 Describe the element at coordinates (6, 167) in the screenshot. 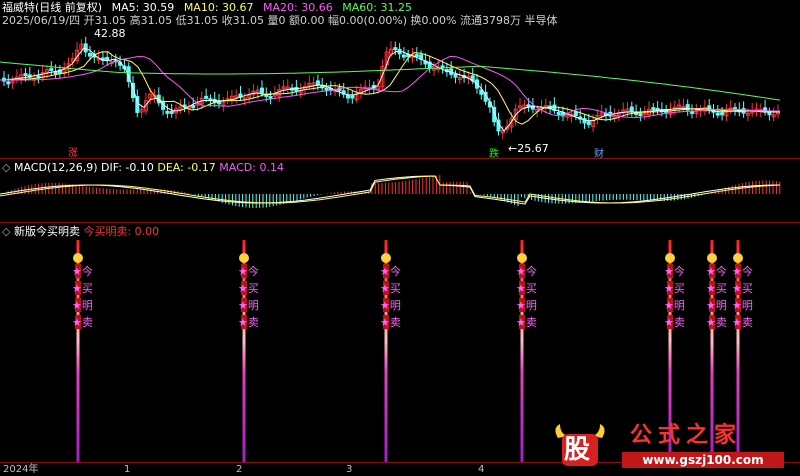

I see `macd-collapse-icon: ◇` at that location.